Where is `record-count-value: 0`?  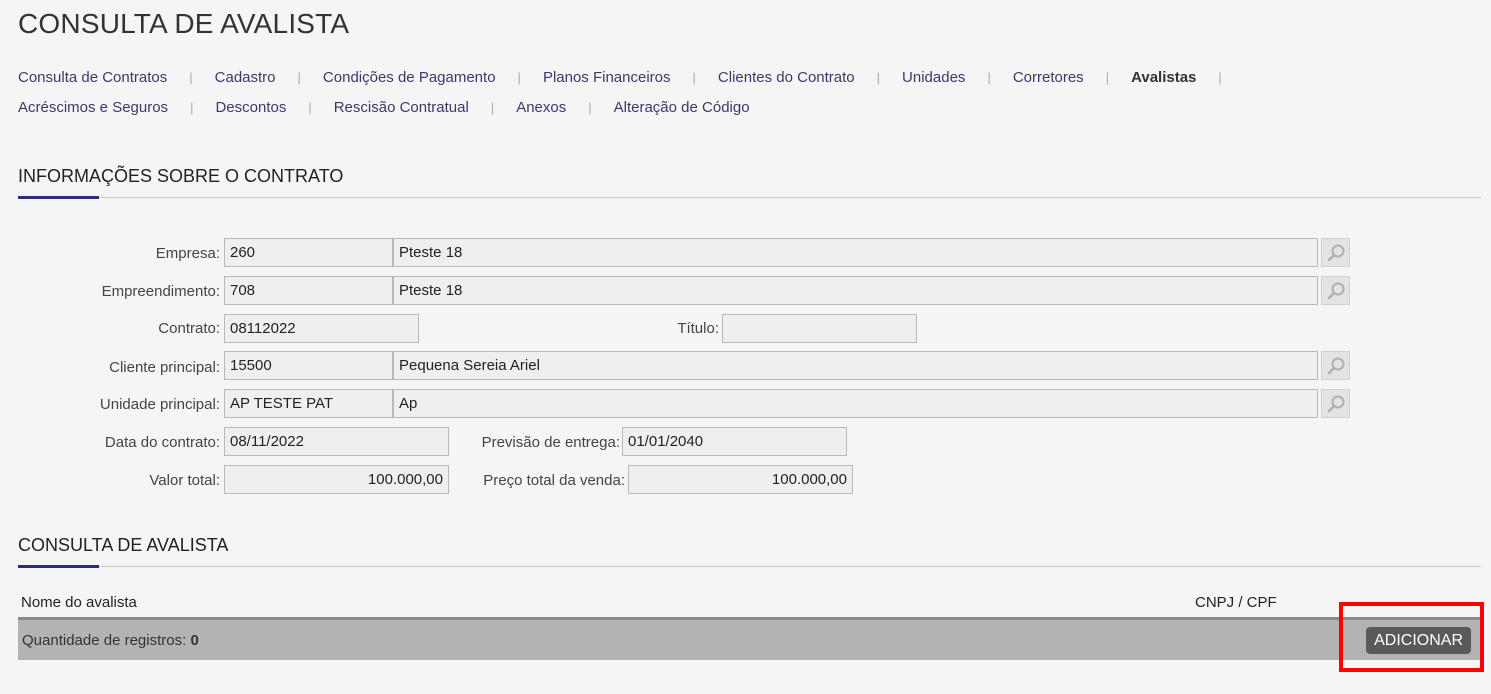 record-count-value: 0 is located at coordinates (194, 640).